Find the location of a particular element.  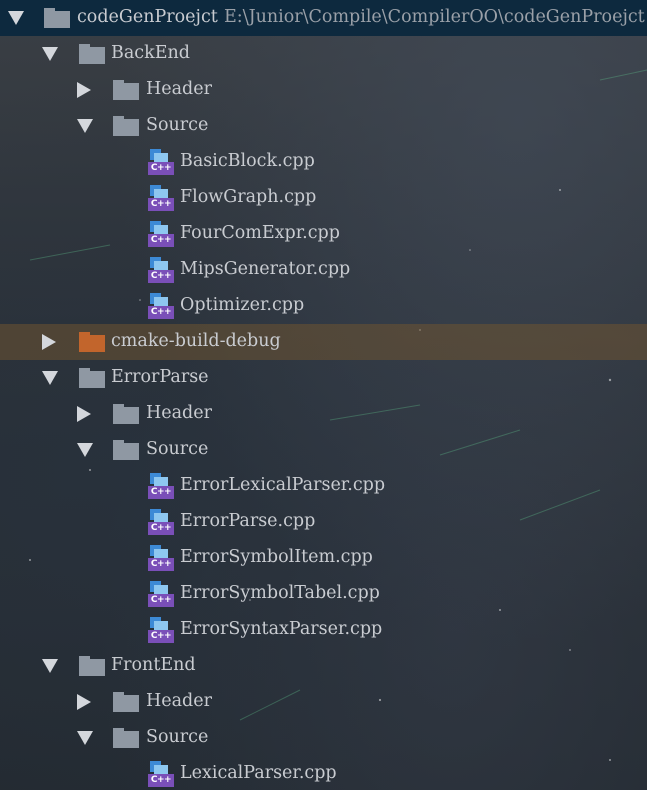

tree-row-file: C++ ErrorSyntaxParser.cpp is located at coordinates (323, 630).